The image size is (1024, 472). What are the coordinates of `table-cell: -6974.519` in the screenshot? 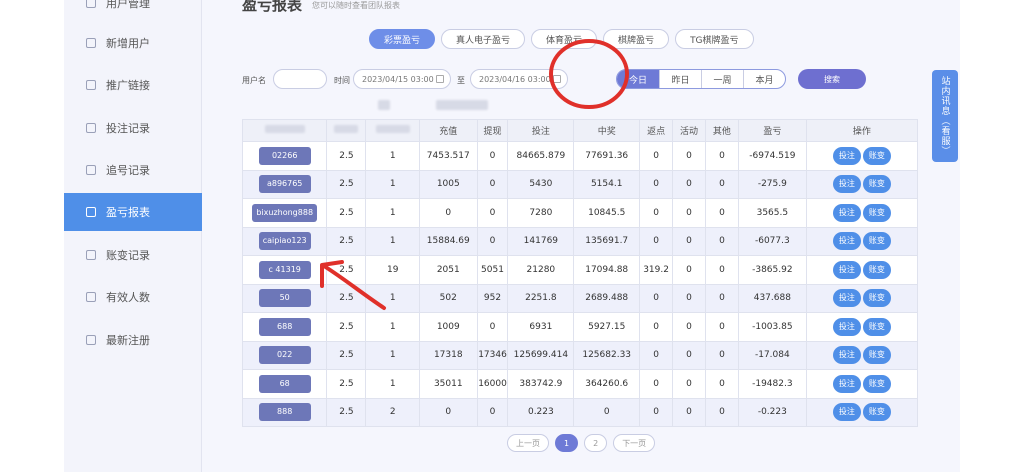 It's located at (772, 156).